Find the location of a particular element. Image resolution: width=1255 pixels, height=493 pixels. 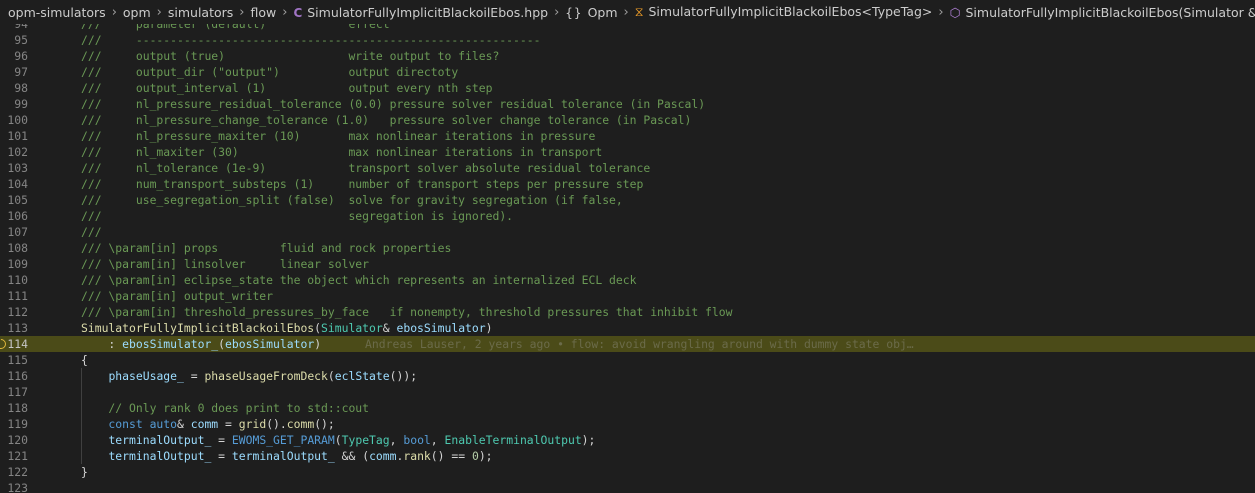

code-line: 94 /// parameter (default) effect is located at coordinates (627, 28).